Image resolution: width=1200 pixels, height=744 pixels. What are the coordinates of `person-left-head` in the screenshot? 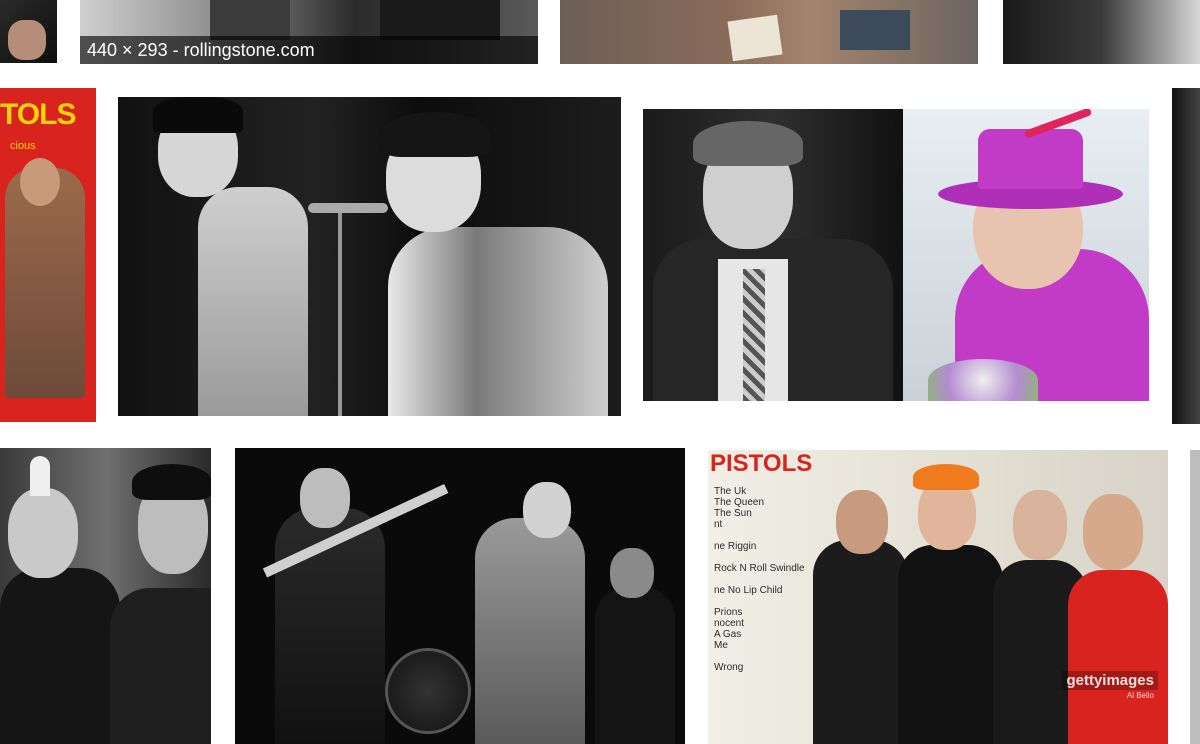 It's located at (43, 533).